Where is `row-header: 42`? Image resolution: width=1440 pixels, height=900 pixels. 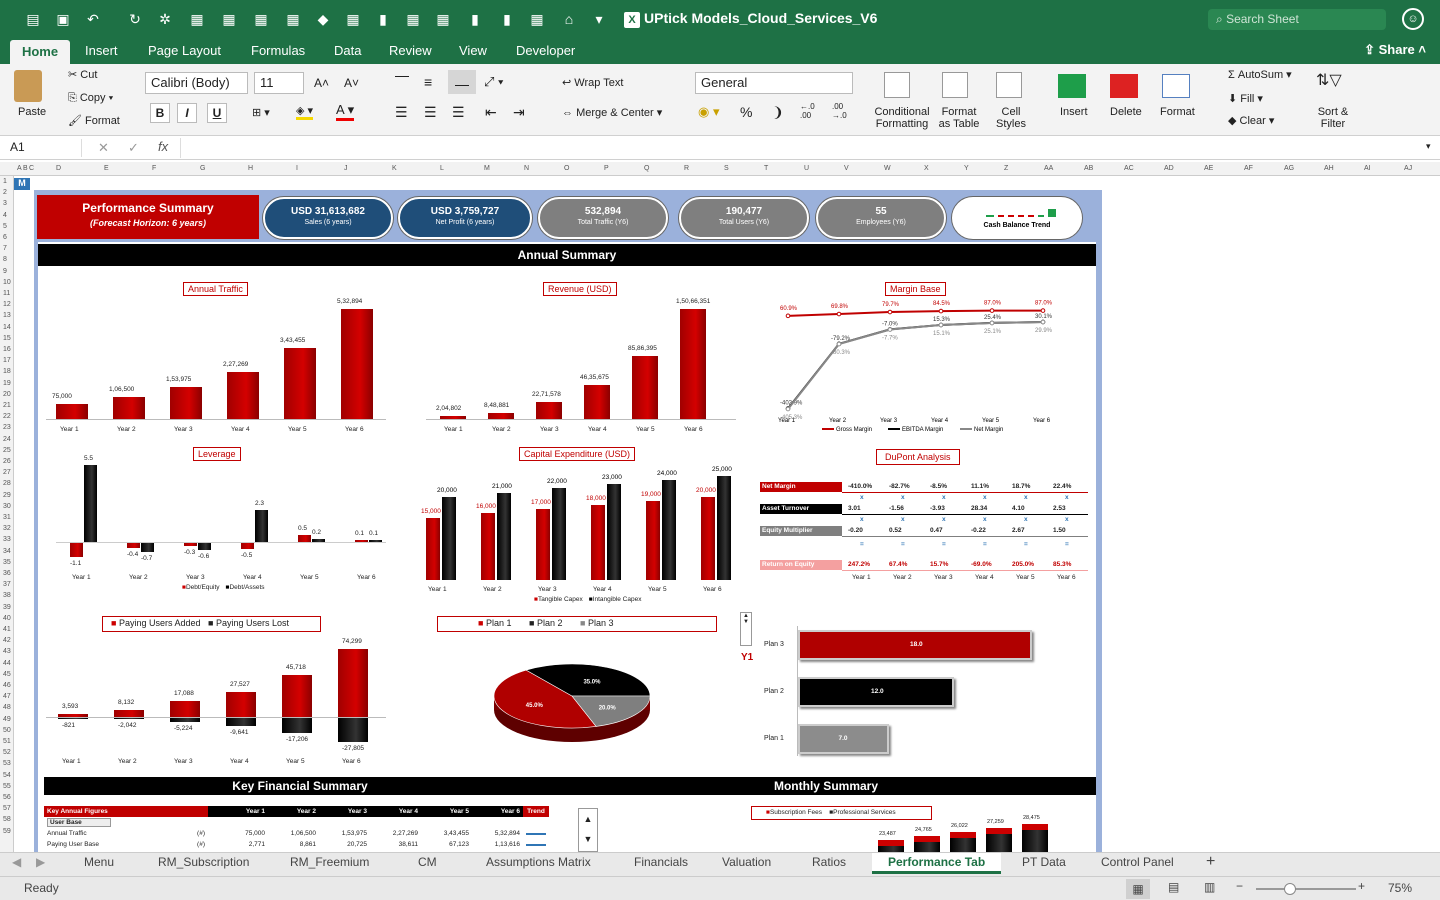 row-header: 42 is located at coordinates (7, 640).